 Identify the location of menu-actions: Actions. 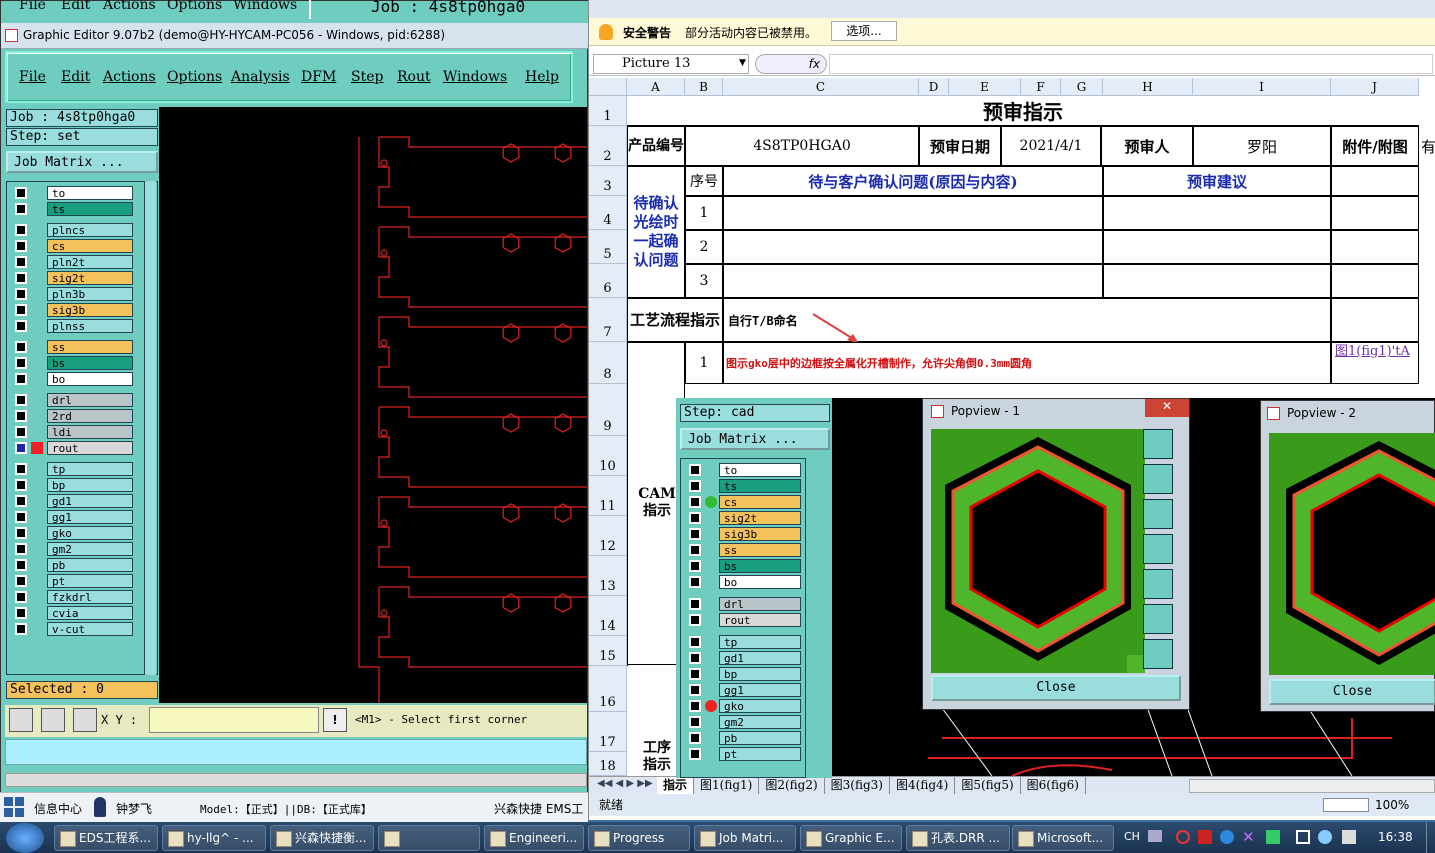
(129, 77).